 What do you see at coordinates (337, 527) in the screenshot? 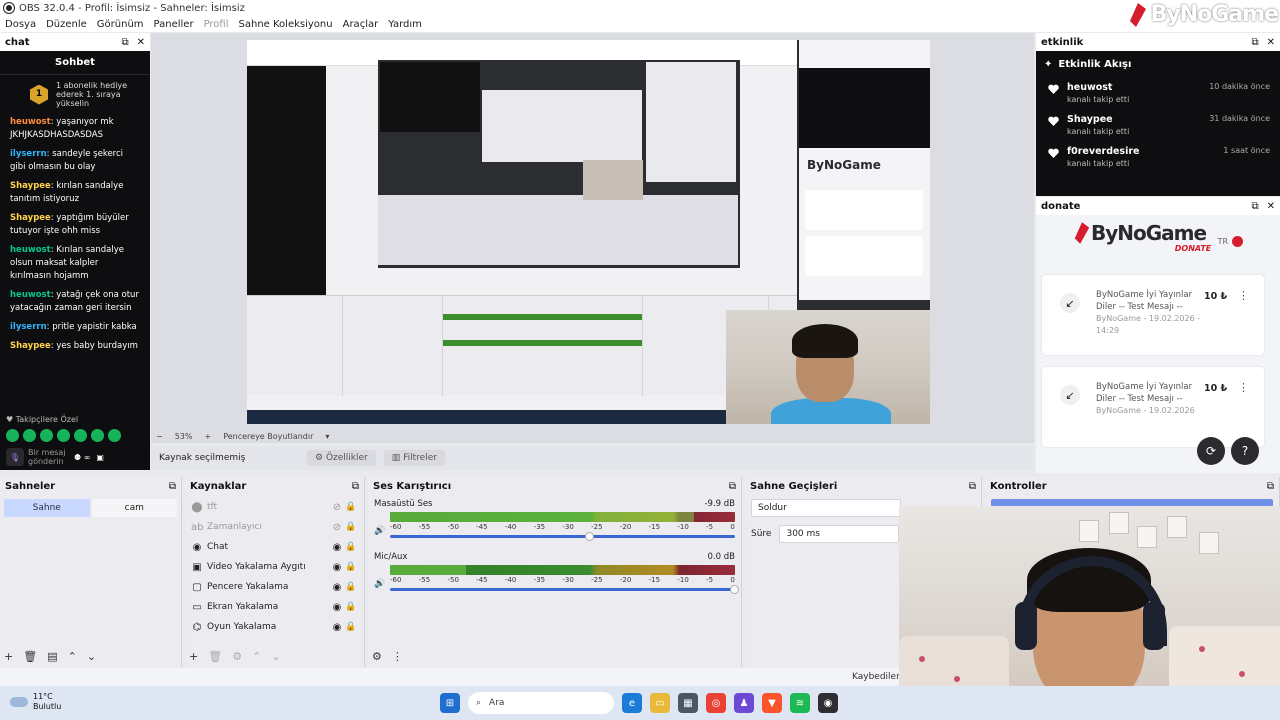
I see `eye-off-icon: ⊘` at bounding box center [337, 527].